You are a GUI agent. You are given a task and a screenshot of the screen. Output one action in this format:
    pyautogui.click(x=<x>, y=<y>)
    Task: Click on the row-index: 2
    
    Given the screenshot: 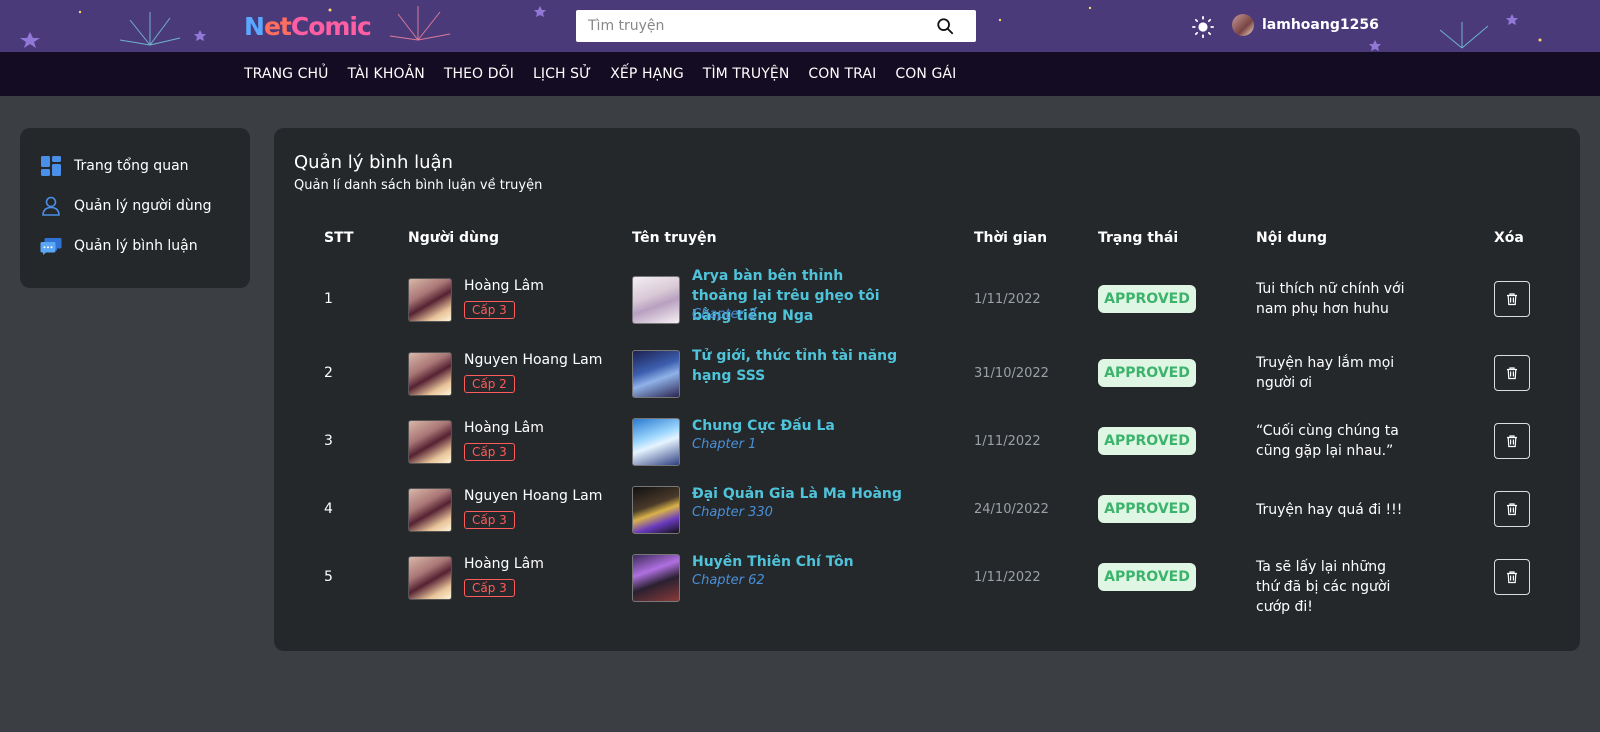 What is the action you would take?
    pyautogui.click(x=328, y=373)
    